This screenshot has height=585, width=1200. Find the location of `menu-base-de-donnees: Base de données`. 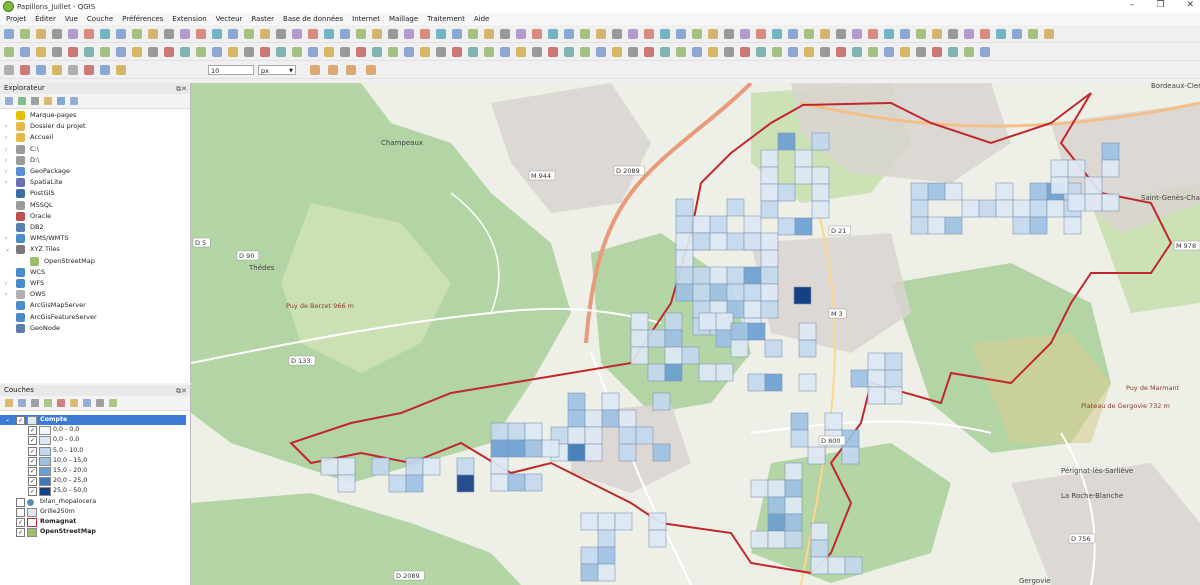

menu-base-de-donnees: Base de données is located at coordinates (313, 19).